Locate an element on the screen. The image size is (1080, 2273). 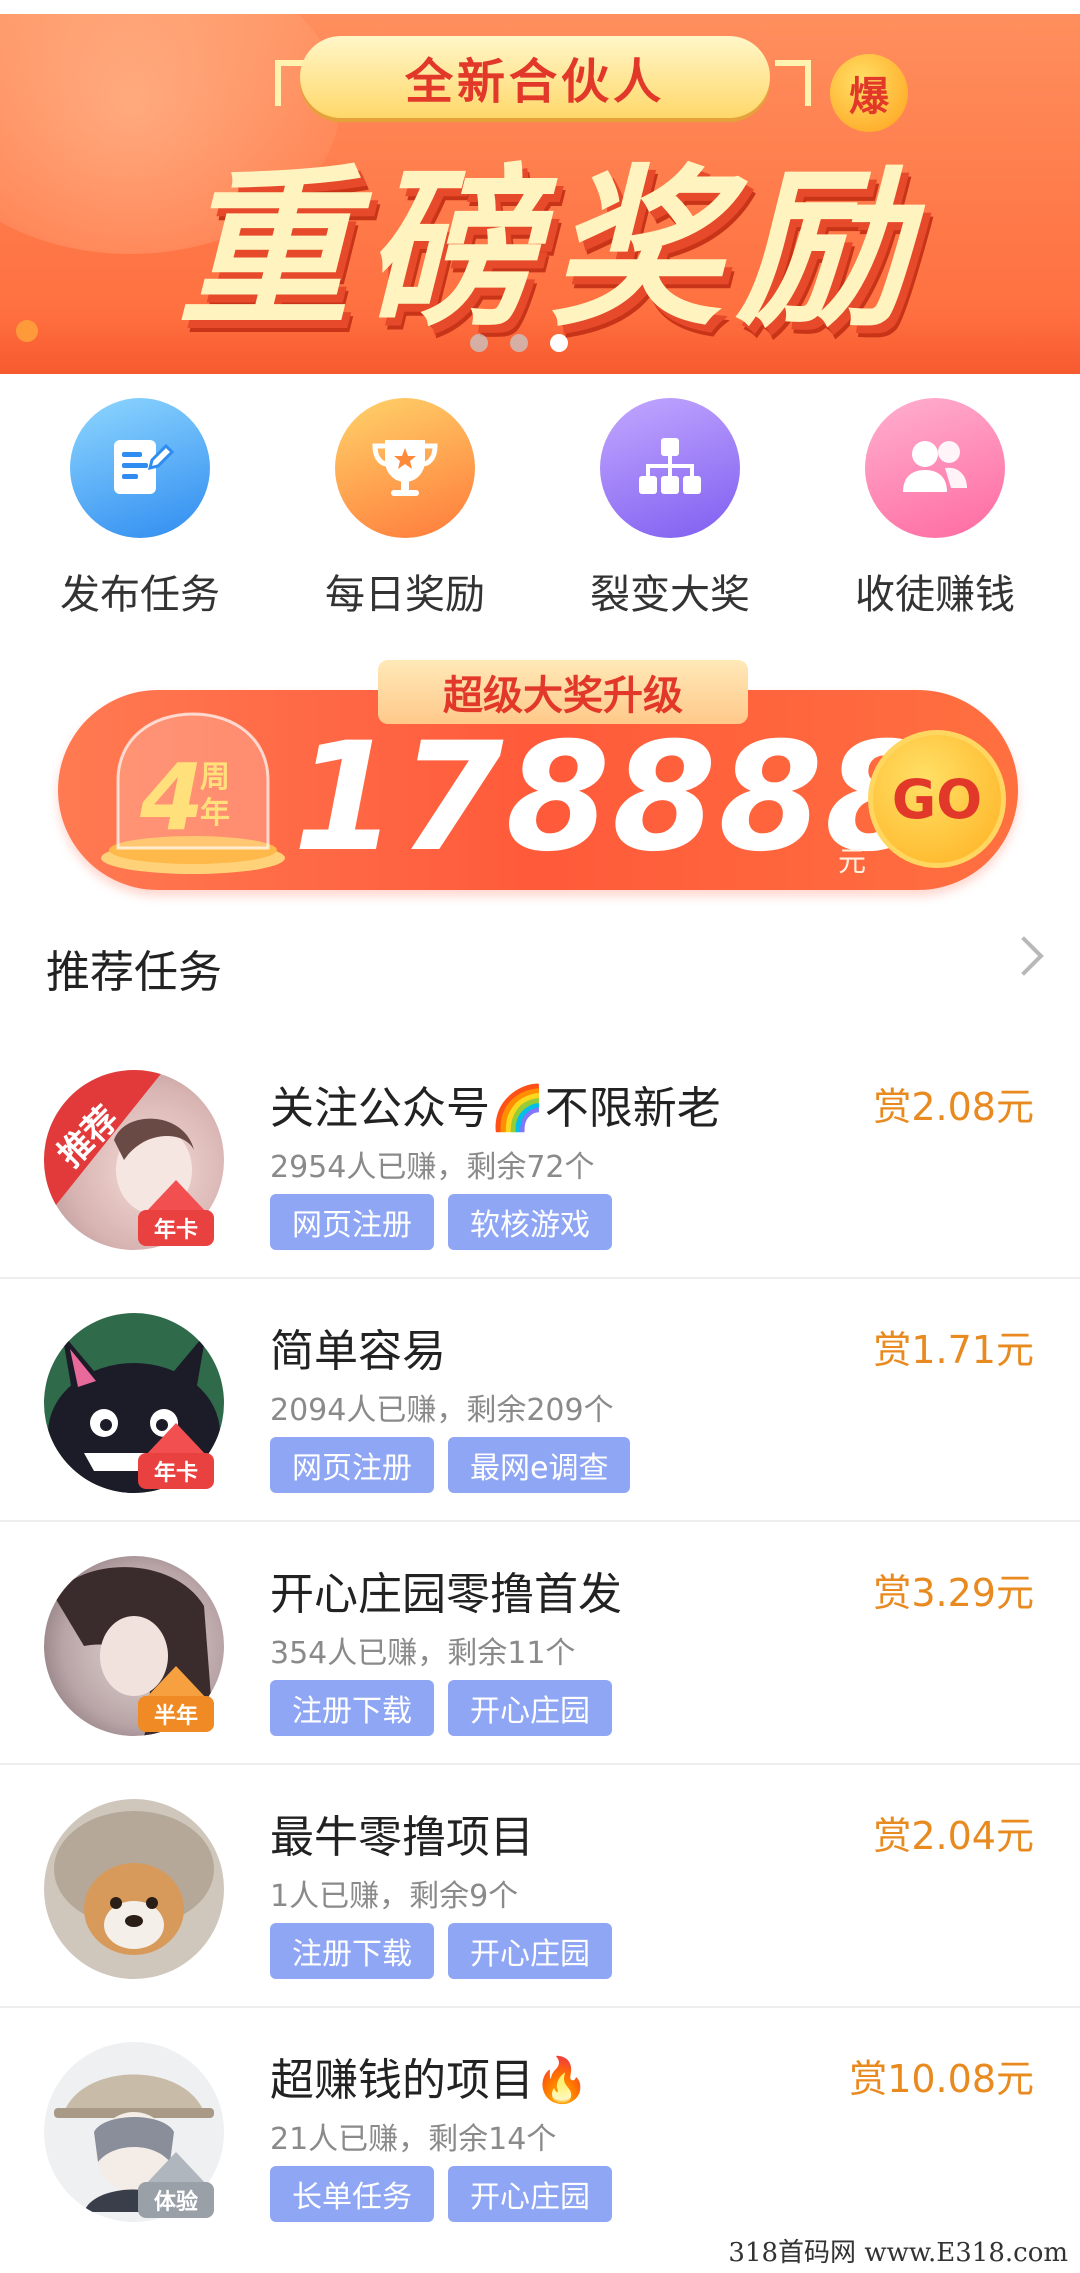
task-stats: 21人已赚，剩余14个 is located at coordinates (413, 2139).